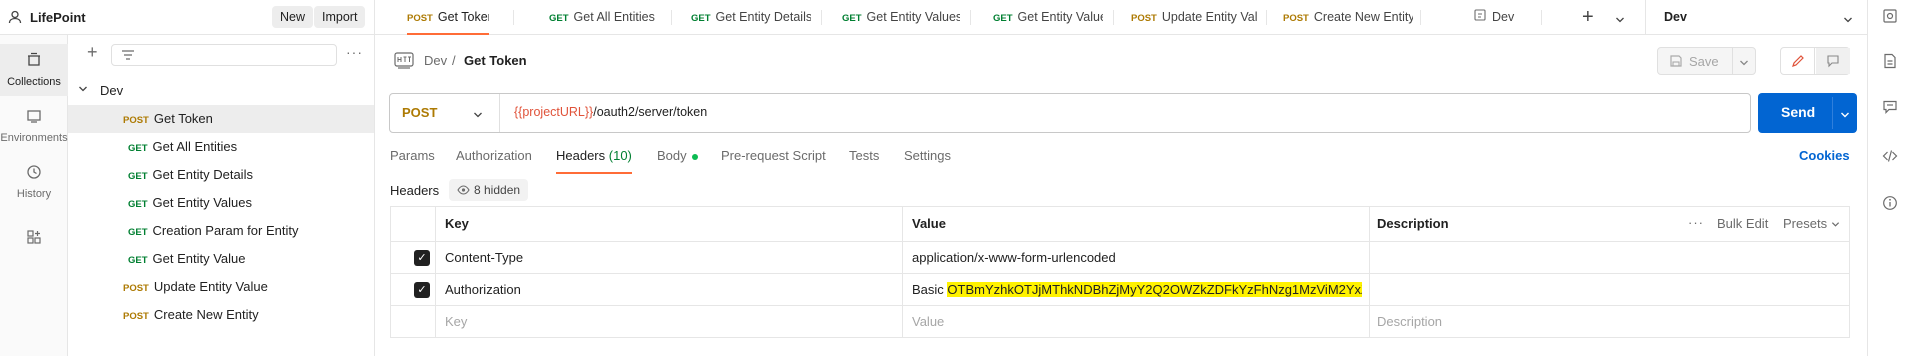  Describe the element at coordinates (620, 155) in the screenshot. I see `headers-count: (10)` at that location.